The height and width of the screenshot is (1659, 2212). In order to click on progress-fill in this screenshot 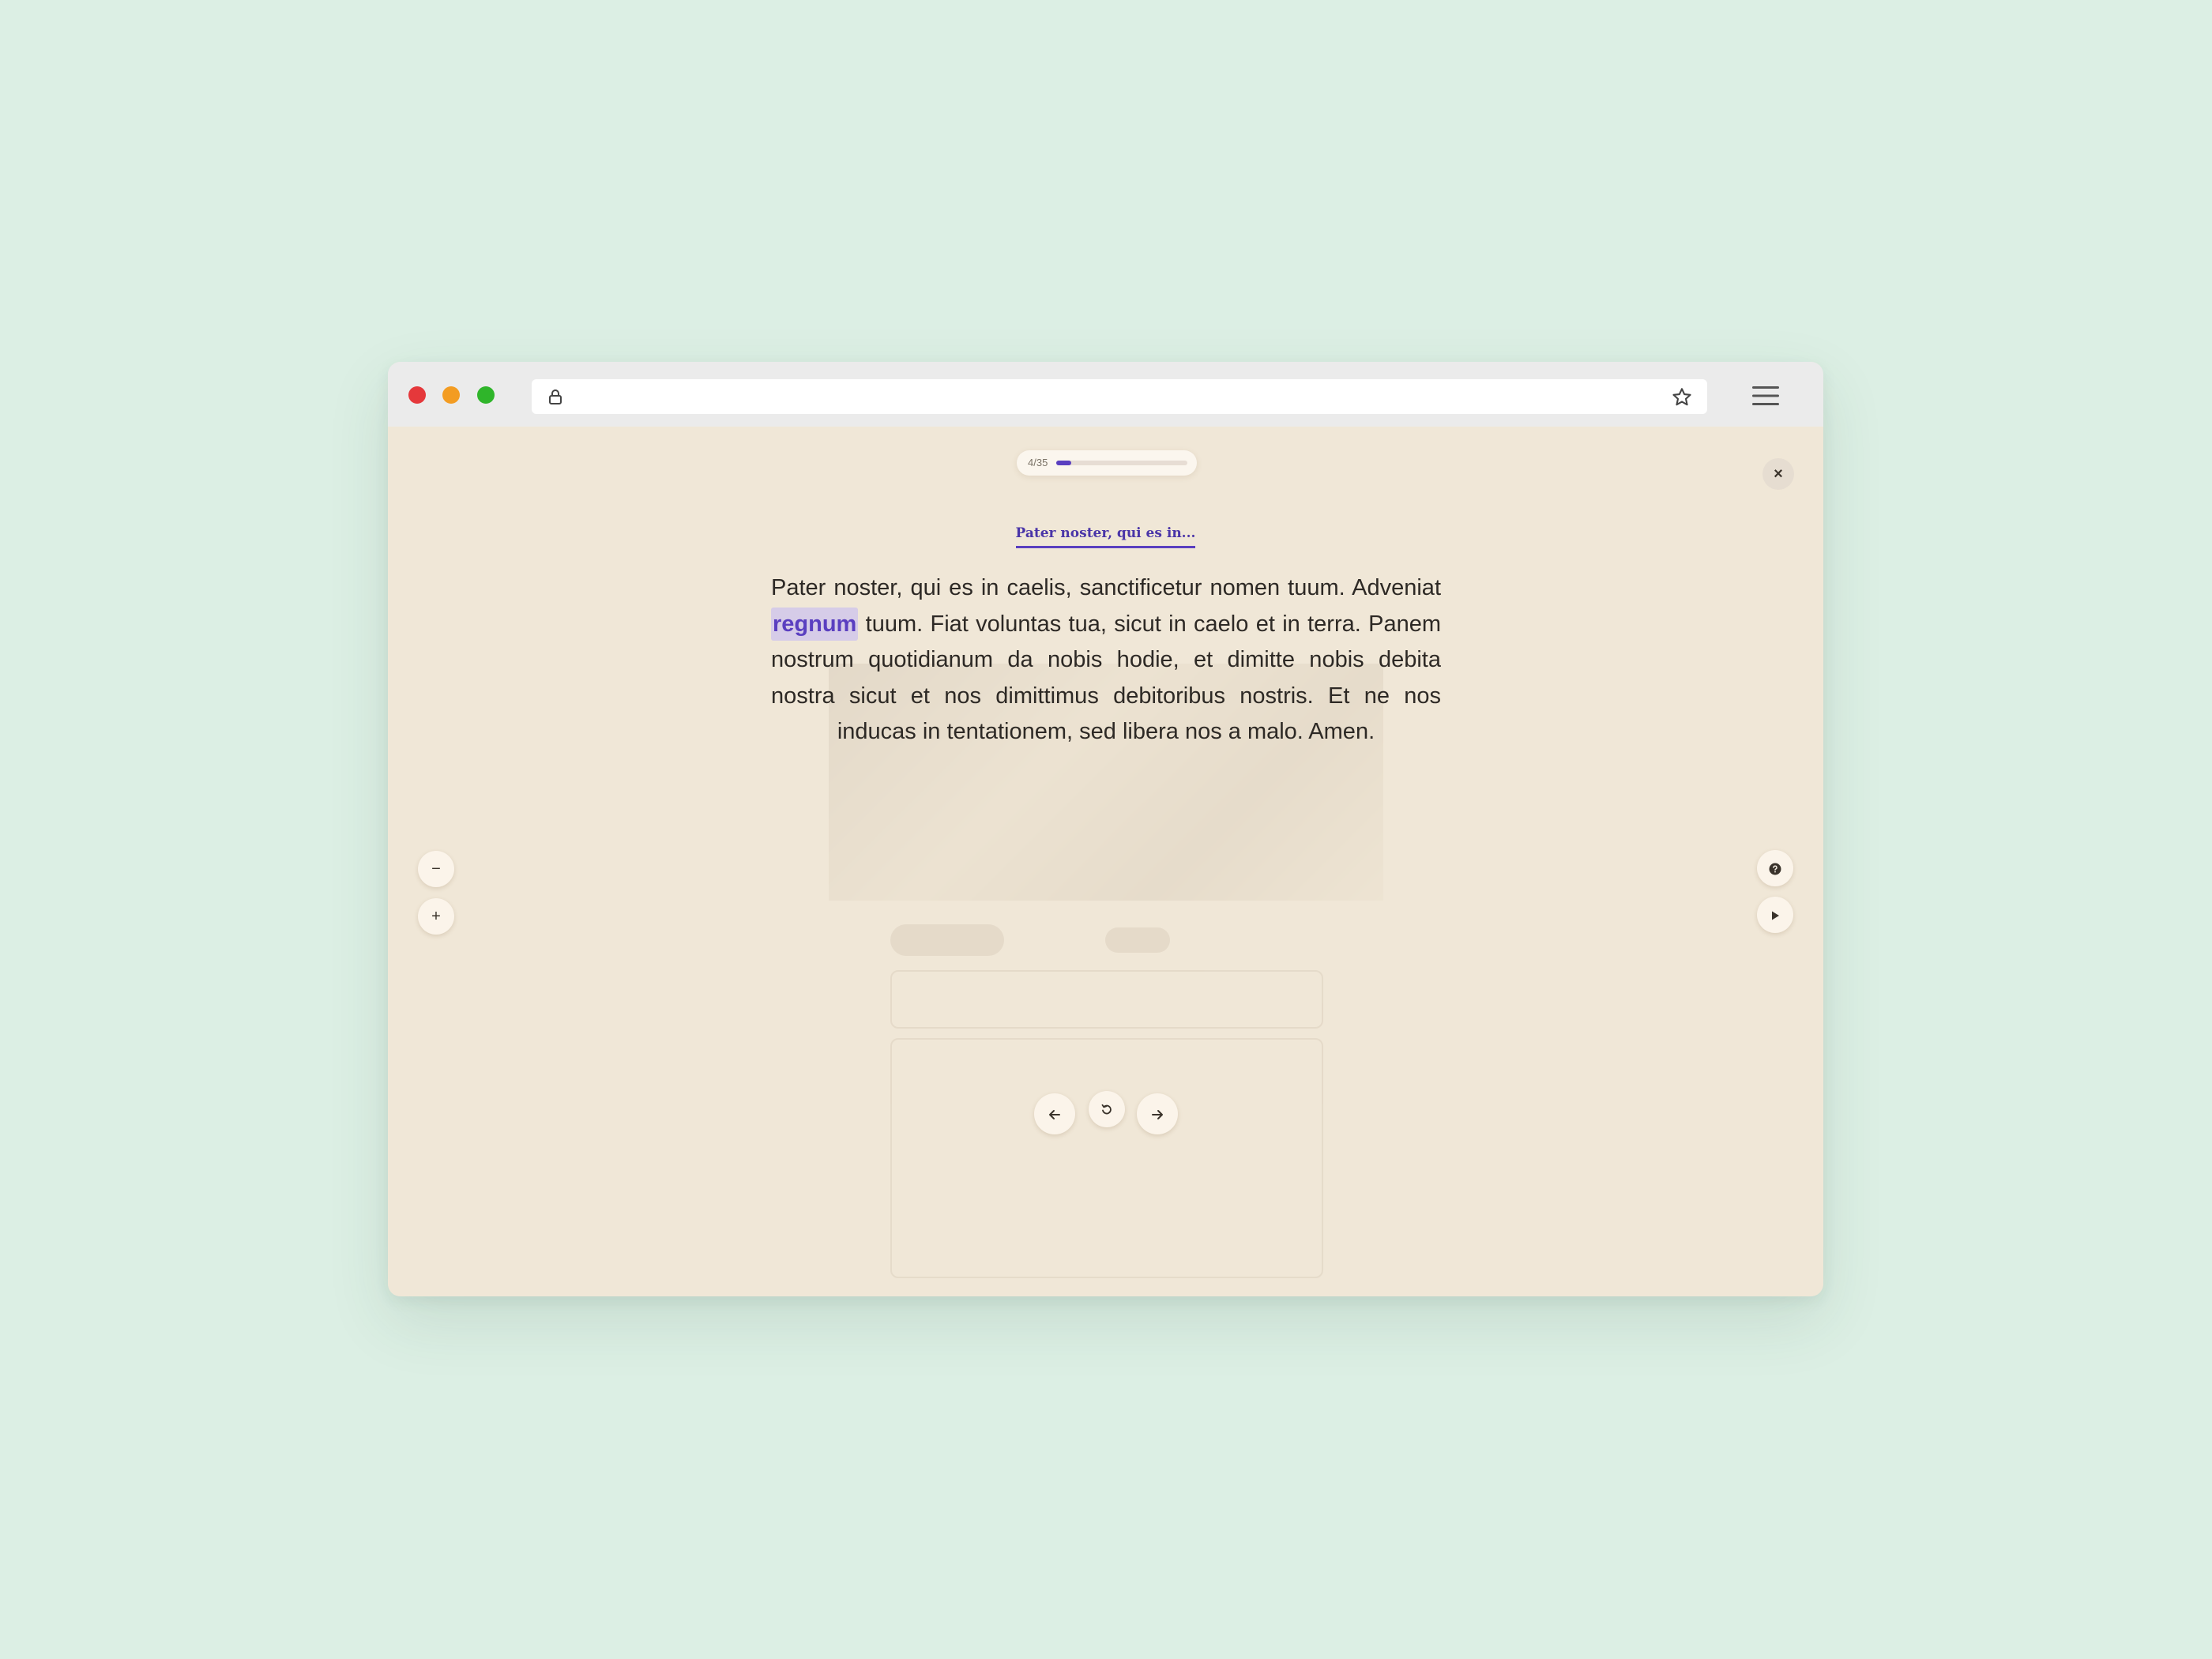, I will do `click(1064, 463)`.